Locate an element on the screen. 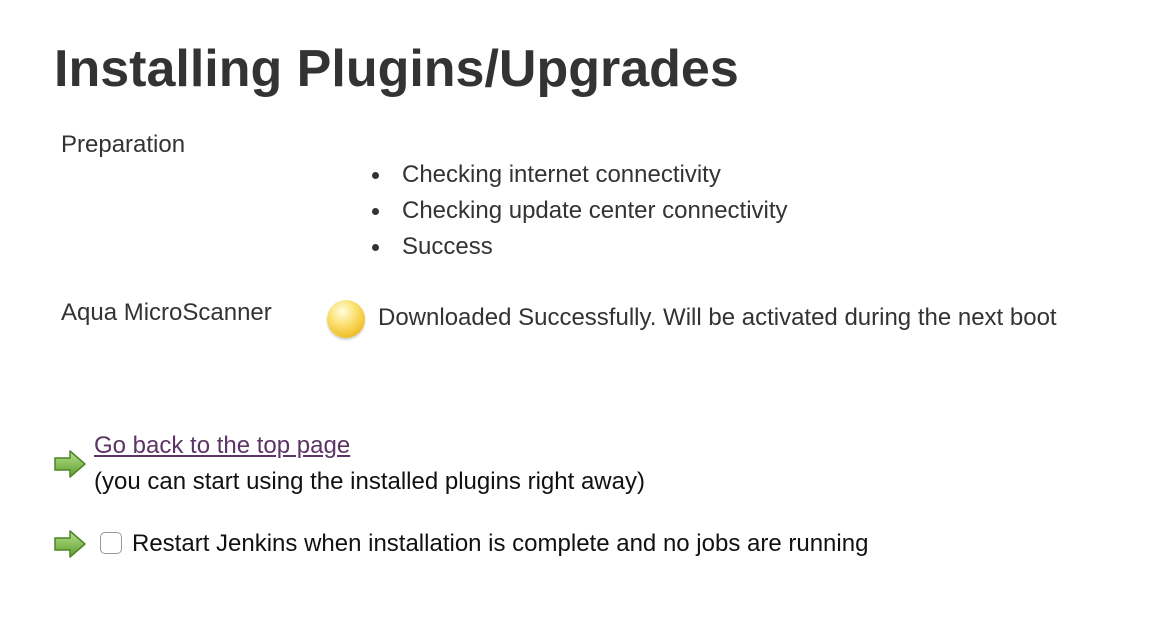 Image resolution: width=1150 pixels, height=630 pixels. plugin-name-aqua-microscanner: Aqua MicroScanner is located at coordinates (166, 312).